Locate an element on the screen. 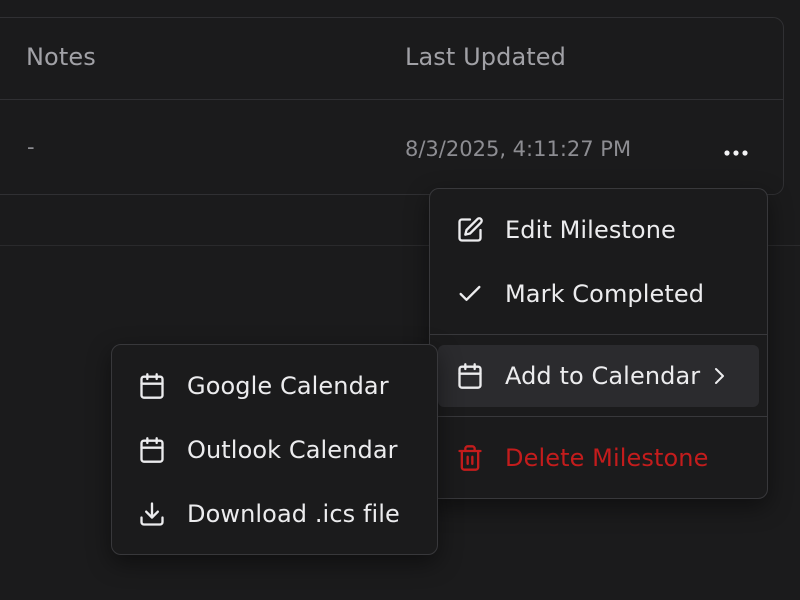 The width and height of the screenshot is (800, 600). column-header-last-updated: Last Updated is located at coordinates (485, 57).